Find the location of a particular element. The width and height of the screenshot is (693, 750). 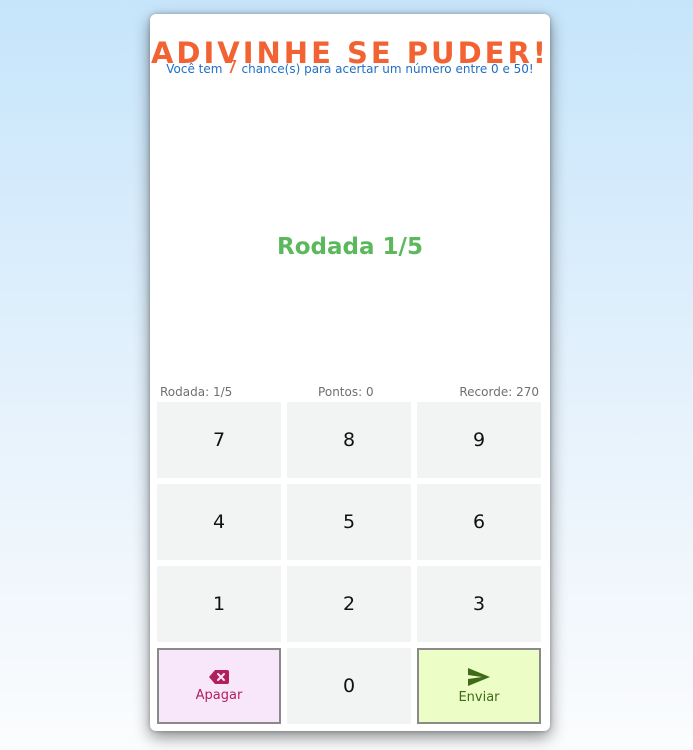

round-heading: Rodada 1/5 is located at coordinates (350, 247).